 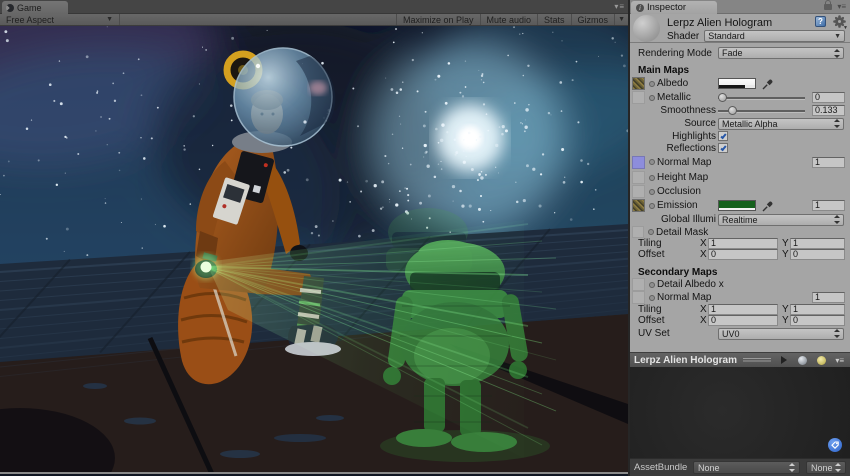 What do you see at coordinates (638, 83) in the screenshot?
I see `albedo-texture-thumb` at bounding box center [638, 83].